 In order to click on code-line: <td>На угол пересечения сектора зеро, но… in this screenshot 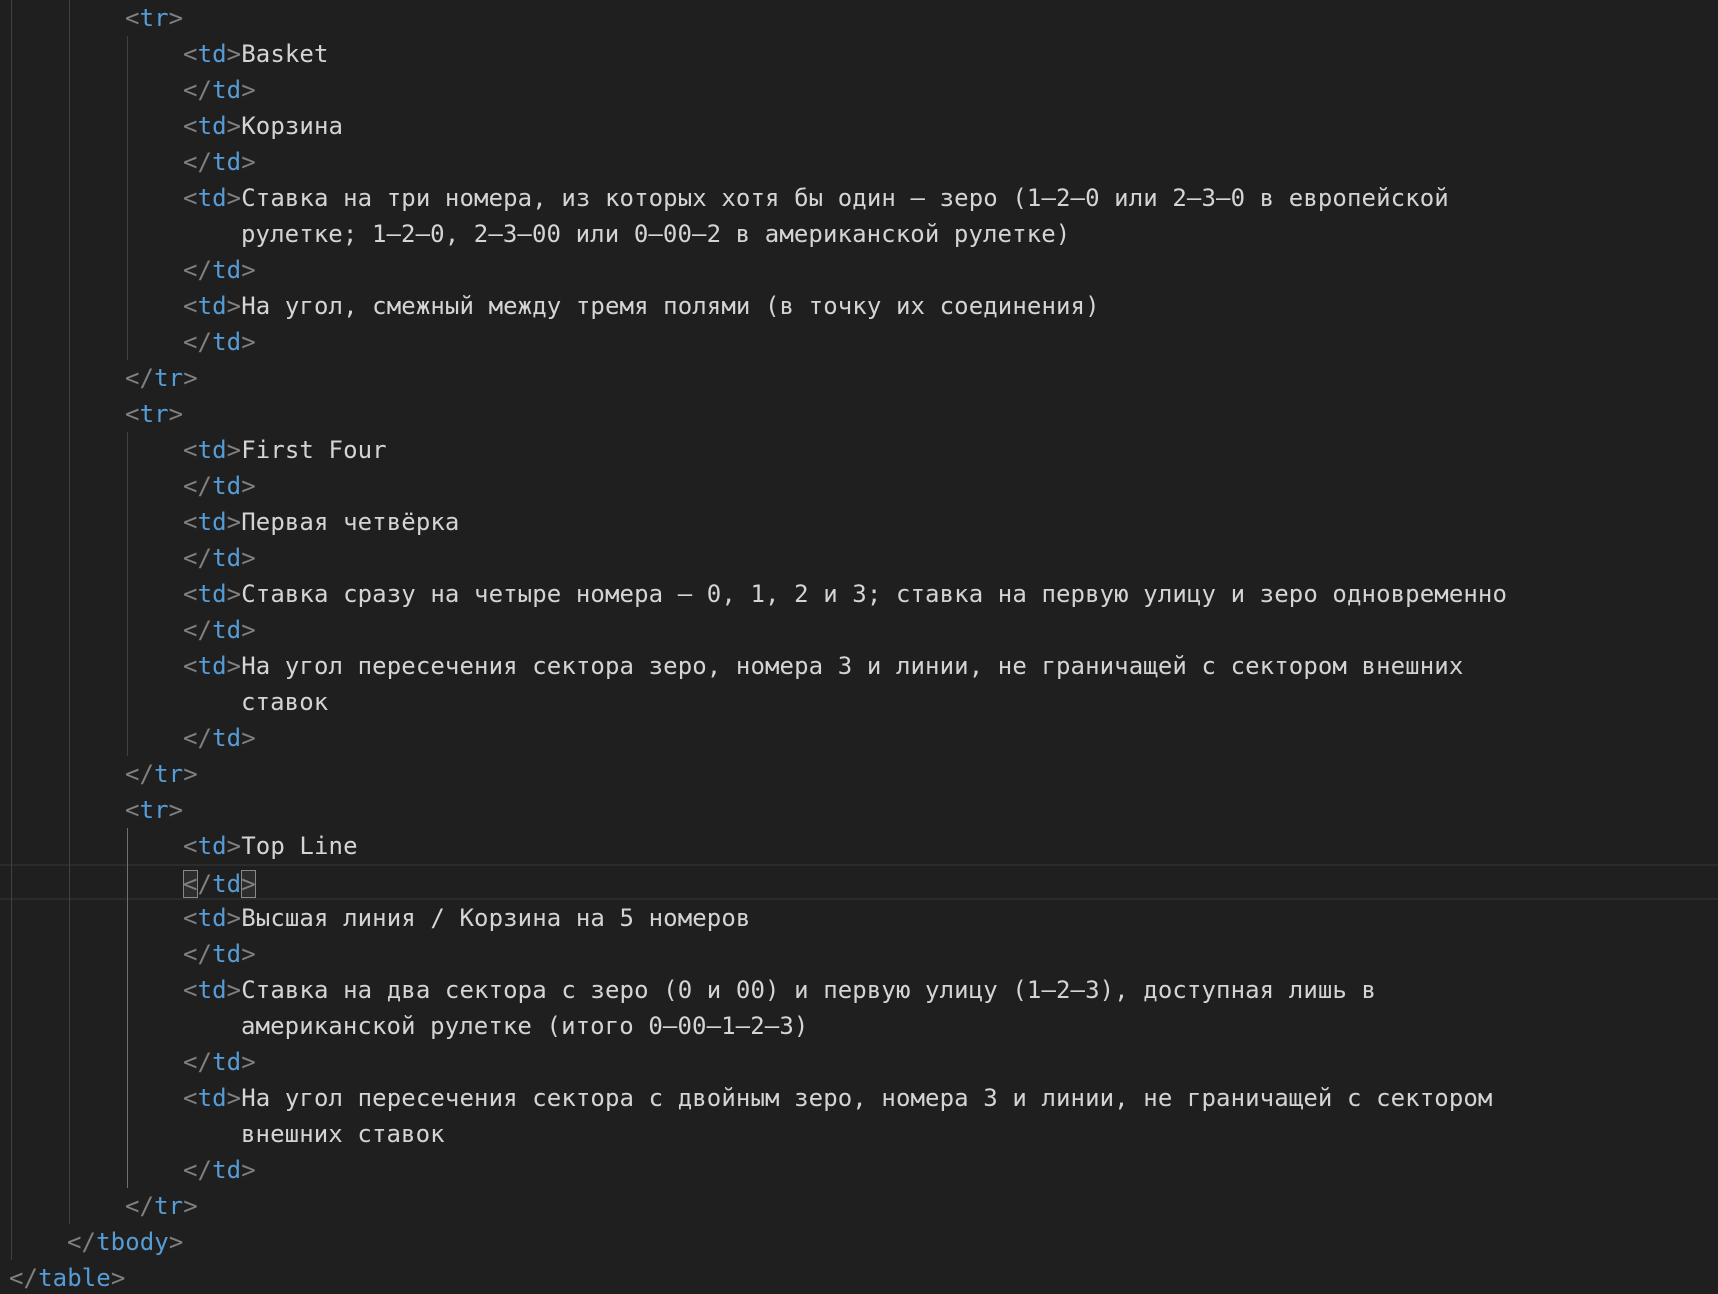, I will do `click(859, 666)`.